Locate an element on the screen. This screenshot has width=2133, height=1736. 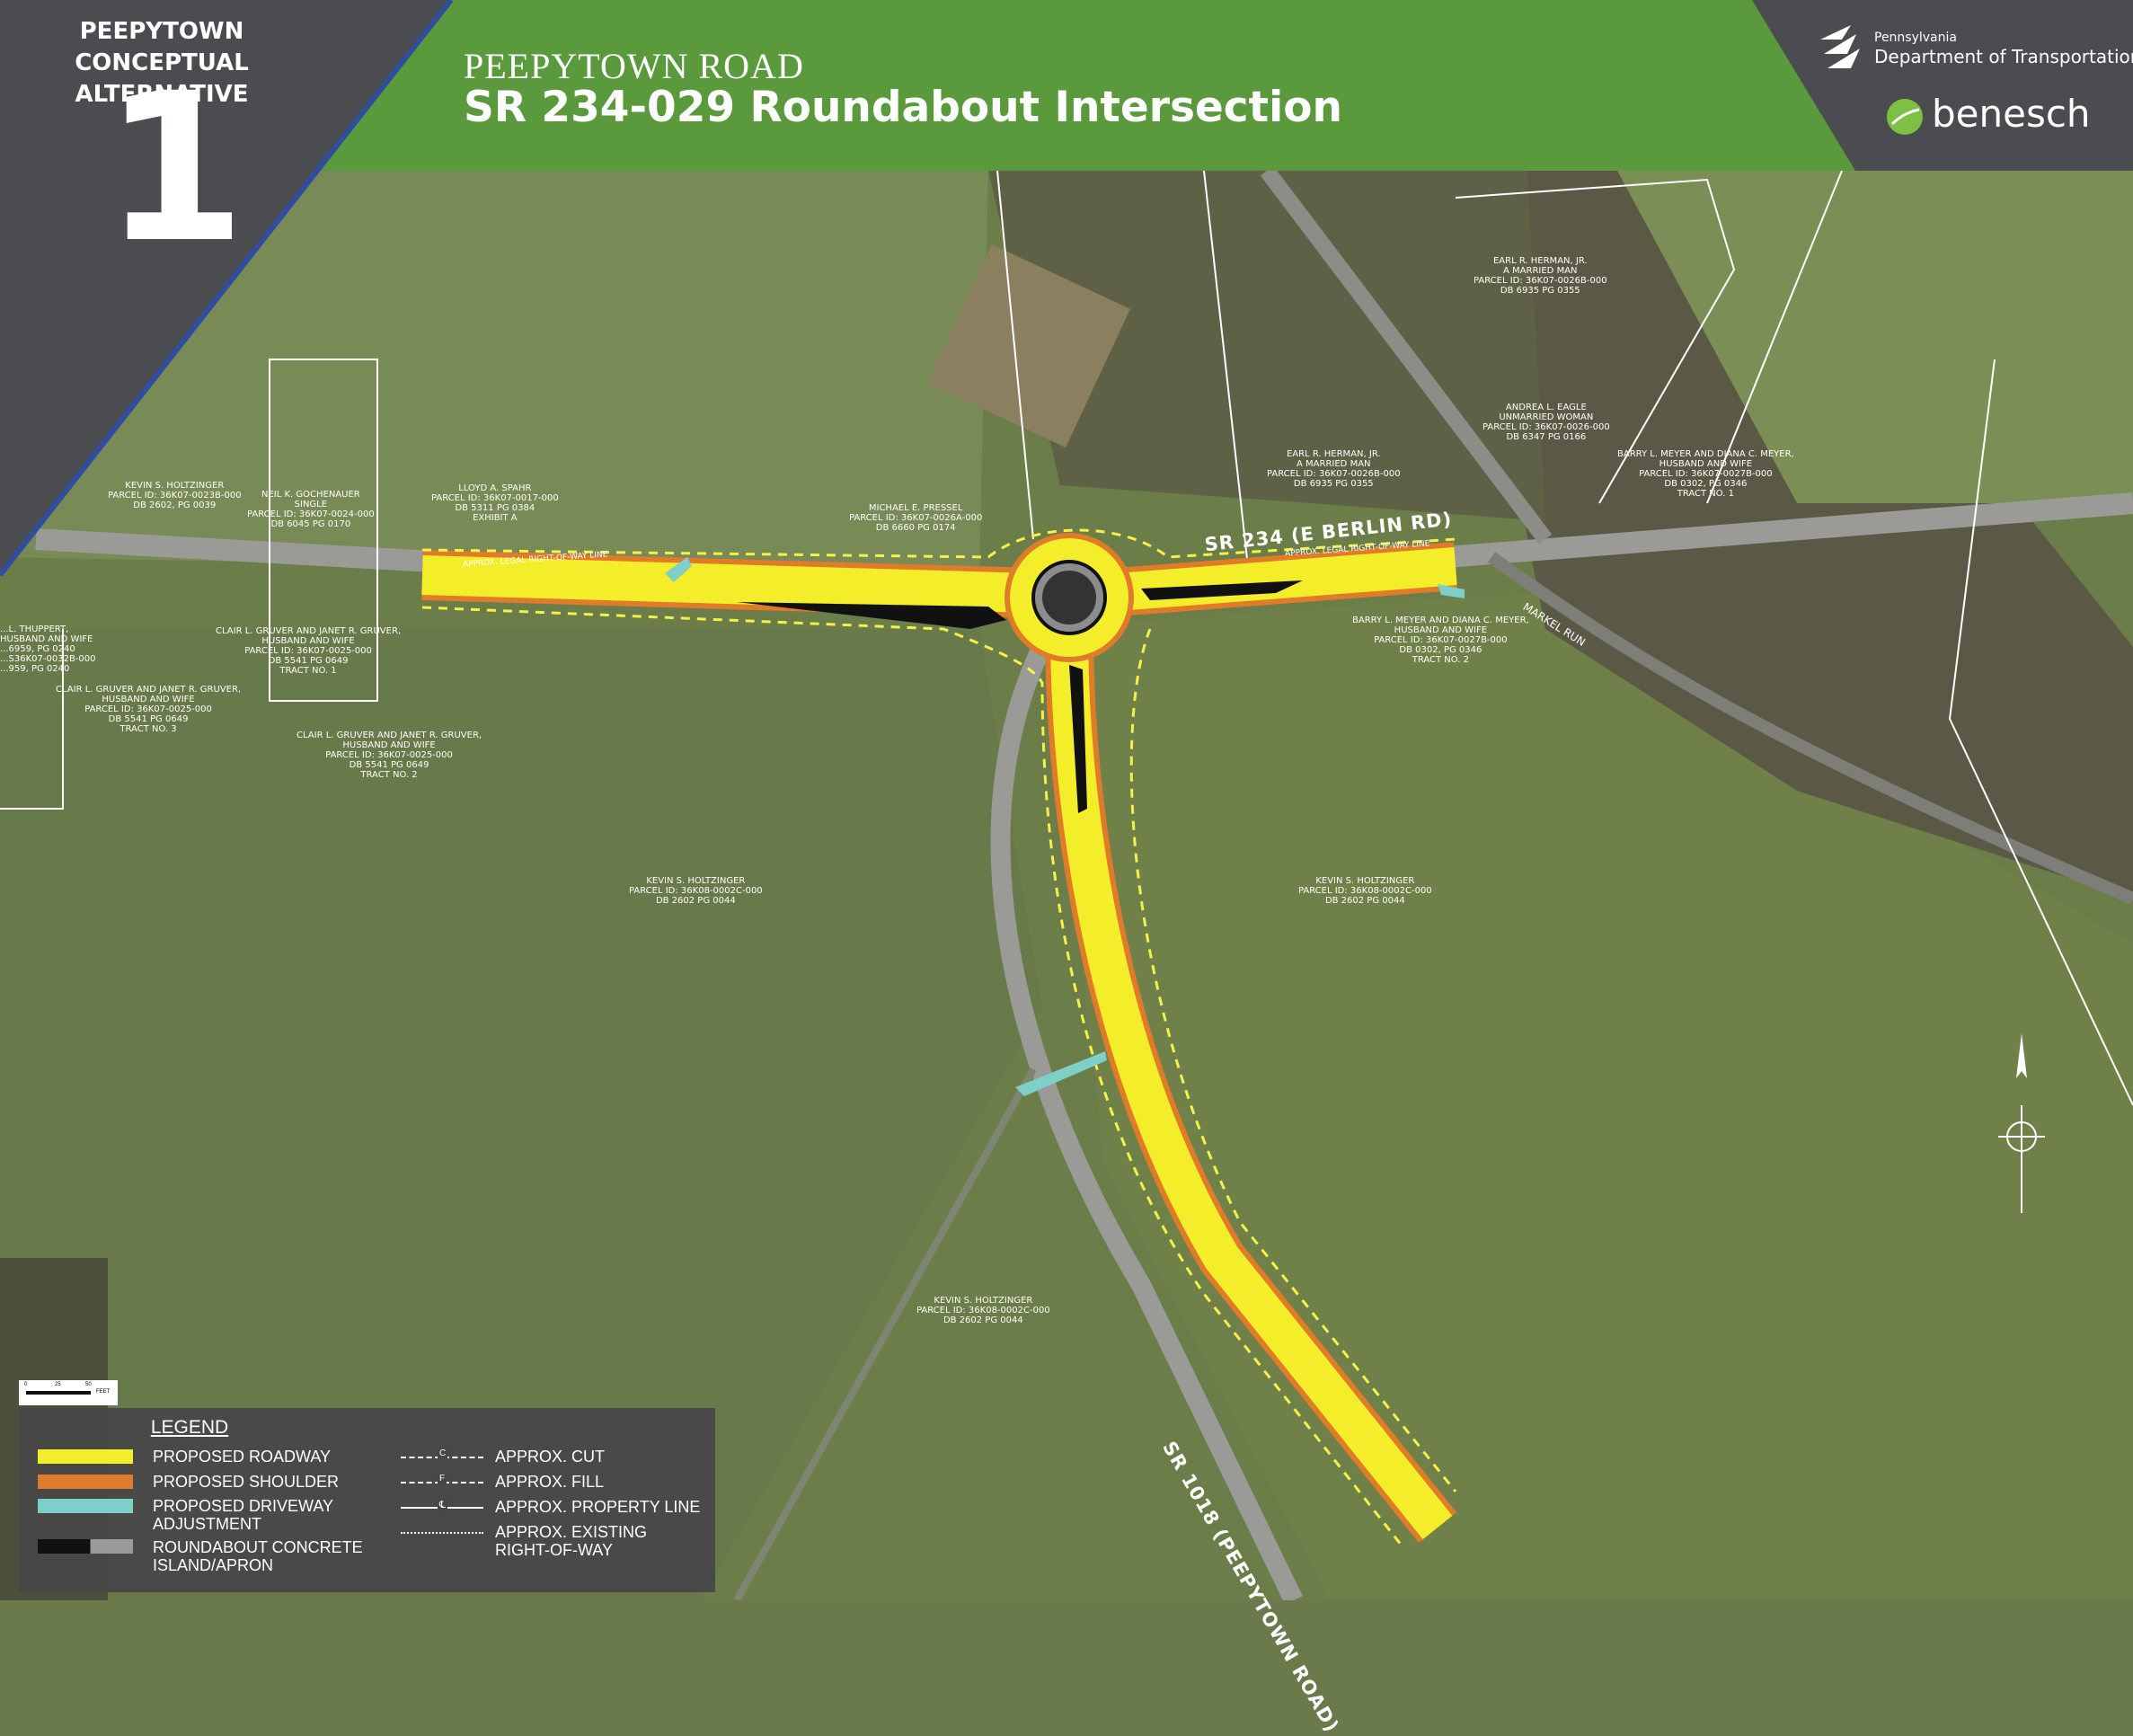
parcel-line: PARCEL ID: 36K07-0026A-000 is located at coordinates (916, 518).